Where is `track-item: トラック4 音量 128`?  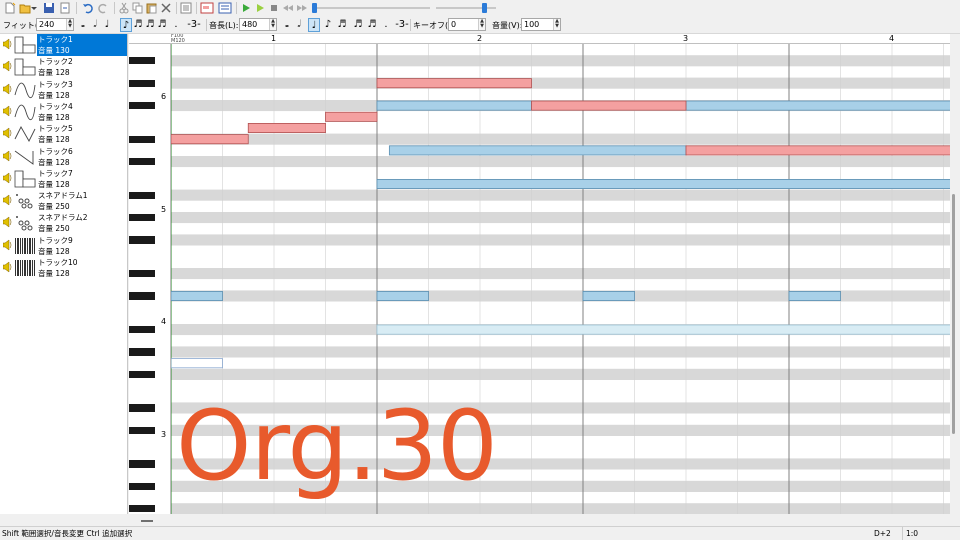
track-item: トラック4 音量 128 is located at coordinates (63, 112).